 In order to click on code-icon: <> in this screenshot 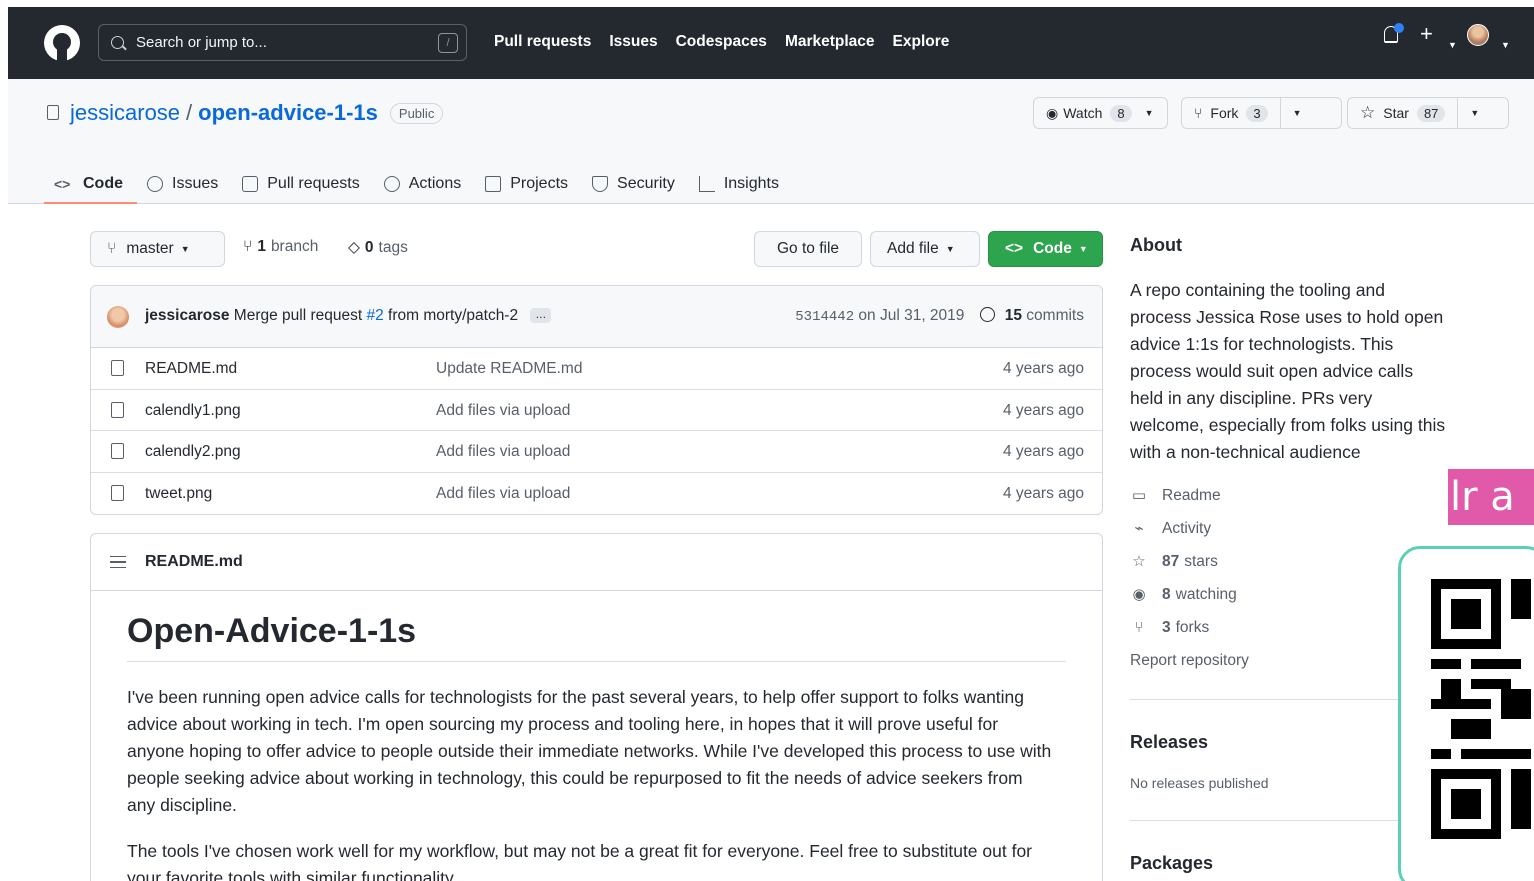, I will do `click(1014, 248)`.